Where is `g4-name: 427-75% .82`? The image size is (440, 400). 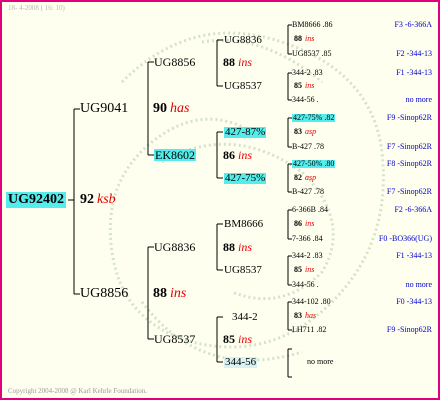 g4-name: 427-75% .82 is located at coordinates (314, 118).